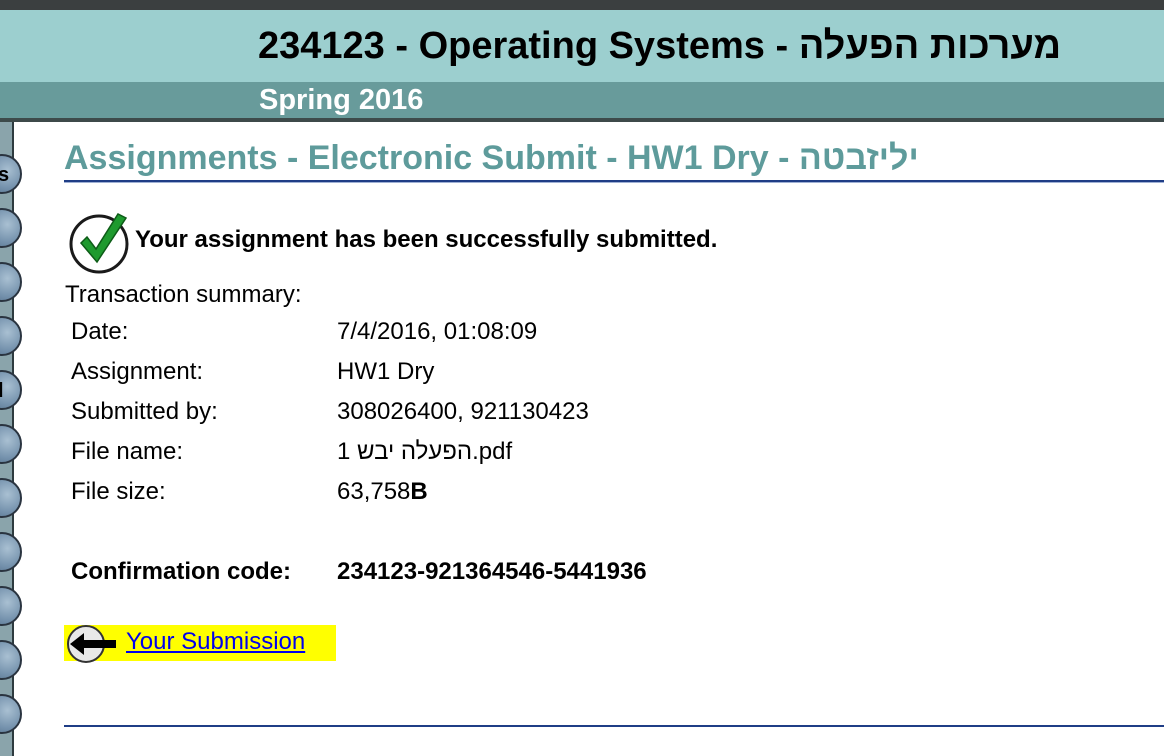  What do you see at coordinates (614, 181) in the screenshot?
I see `heading-rule` at bounding box center [614, 181].